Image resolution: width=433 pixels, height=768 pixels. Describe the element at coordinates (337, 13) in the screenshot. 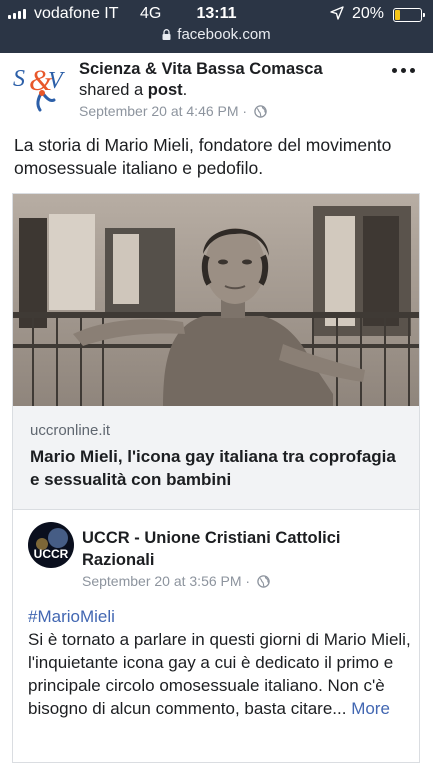

I see `location-arrow-icon` at that location.